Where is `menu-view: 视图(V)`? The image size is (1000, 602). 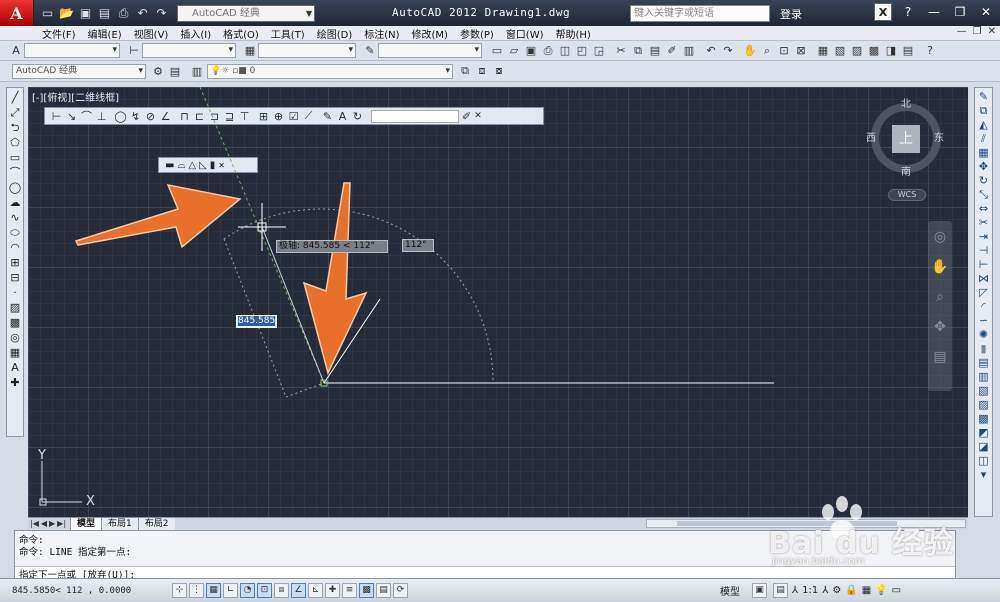 menu-view: 视图(V) is located at coordinates (151, 33).